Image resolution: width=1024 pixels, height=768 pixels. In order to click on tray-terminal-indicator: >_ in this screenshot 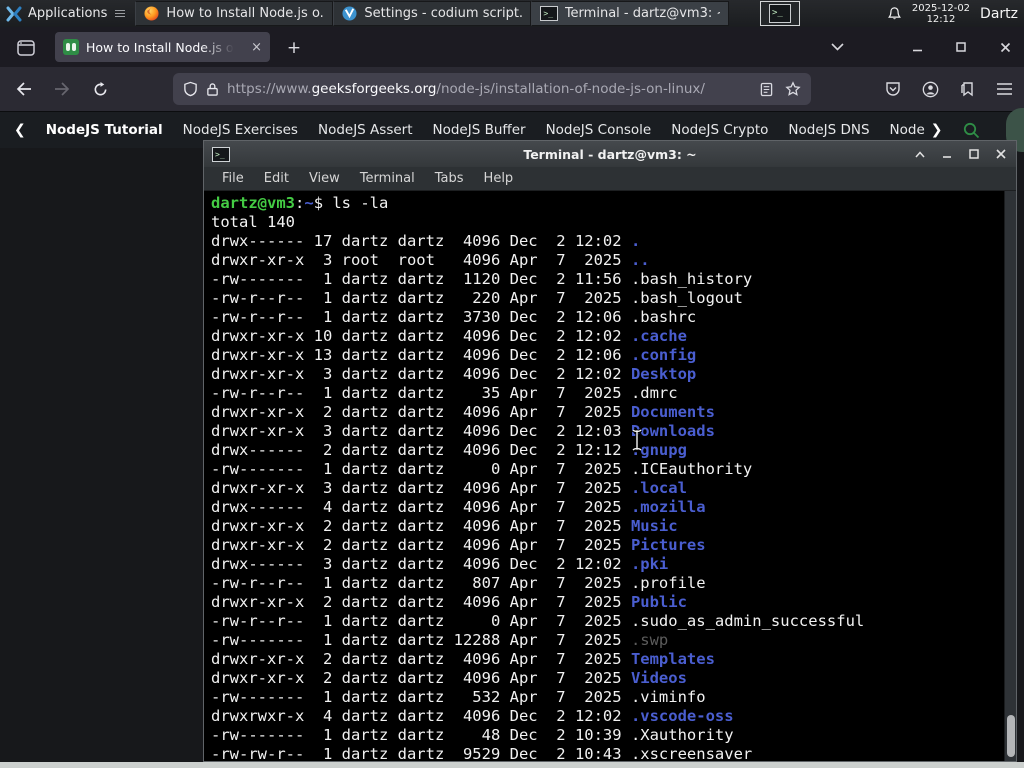, I will do `click(780, 13)`.